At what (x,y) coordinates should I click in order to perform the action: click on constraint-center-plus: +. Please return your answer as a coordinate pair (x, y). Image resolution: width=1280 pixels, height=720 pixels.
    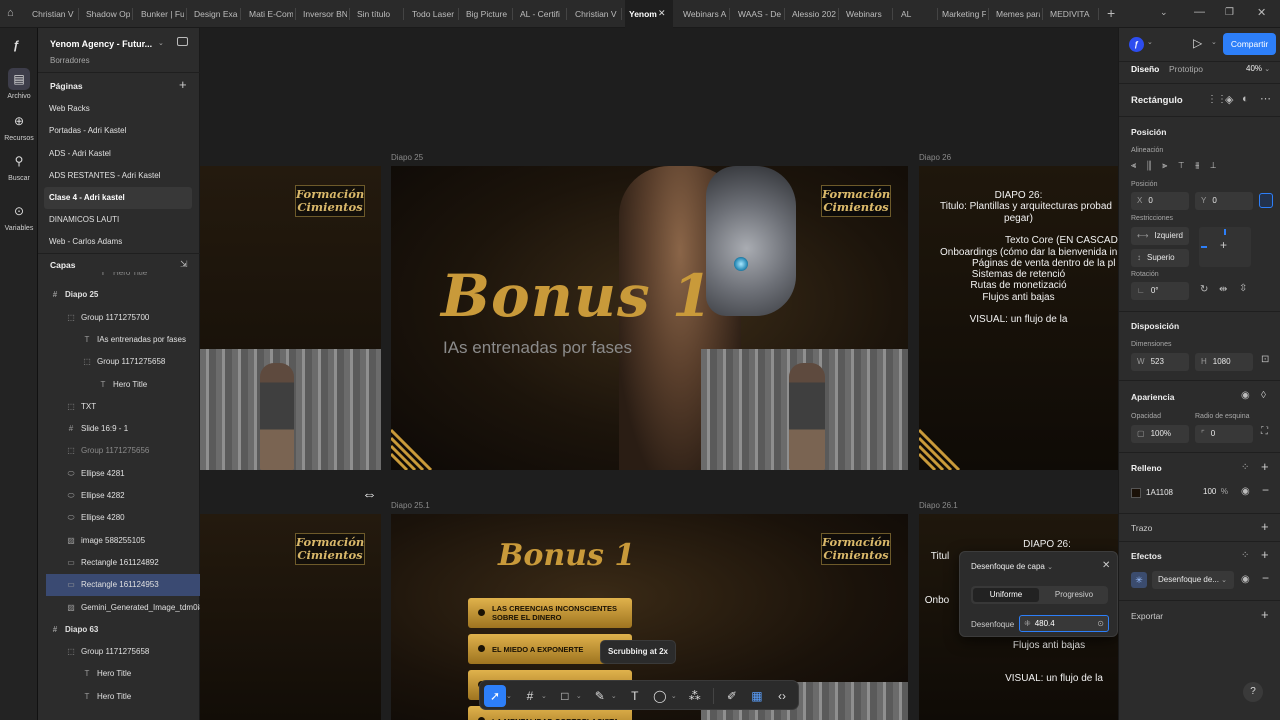
    Looking at the image, I should click on (1223, 245).